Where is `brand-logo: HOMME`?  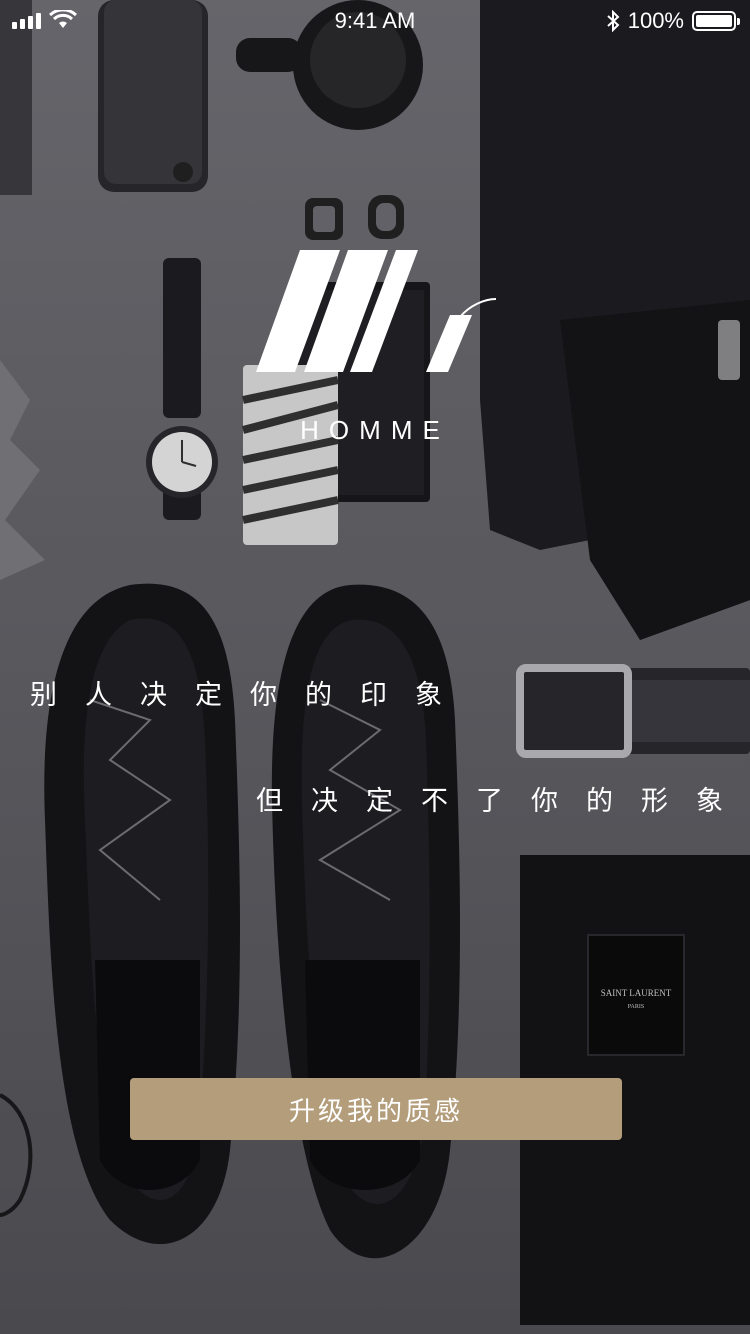
brand-logo: HOMME is located at coordinates (375, 345).